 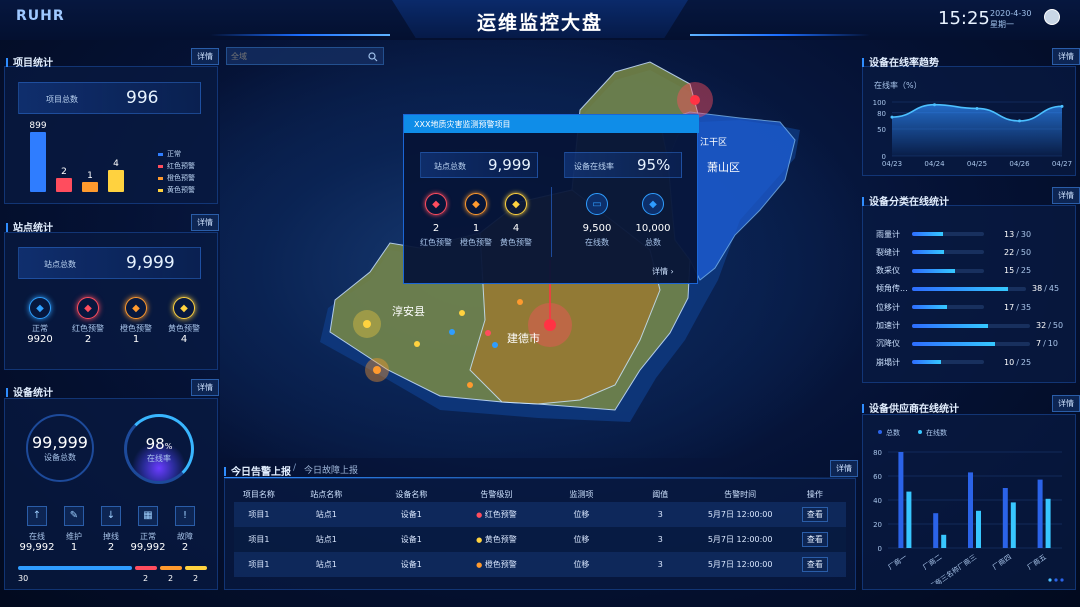 I want to click on trend-ytick: 80, so click(x=881, y=114).